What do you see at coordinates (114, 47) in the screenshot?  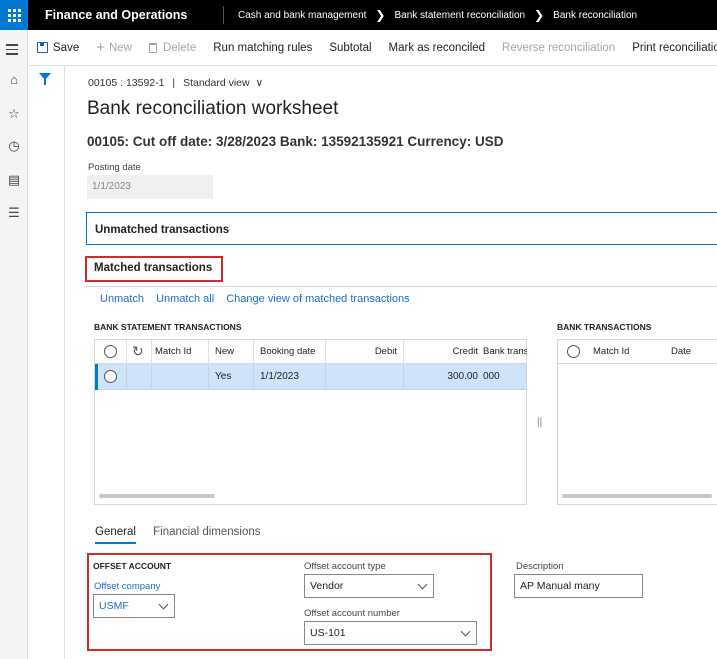 I see `new-button: + New` at bounding box center [114, 47].